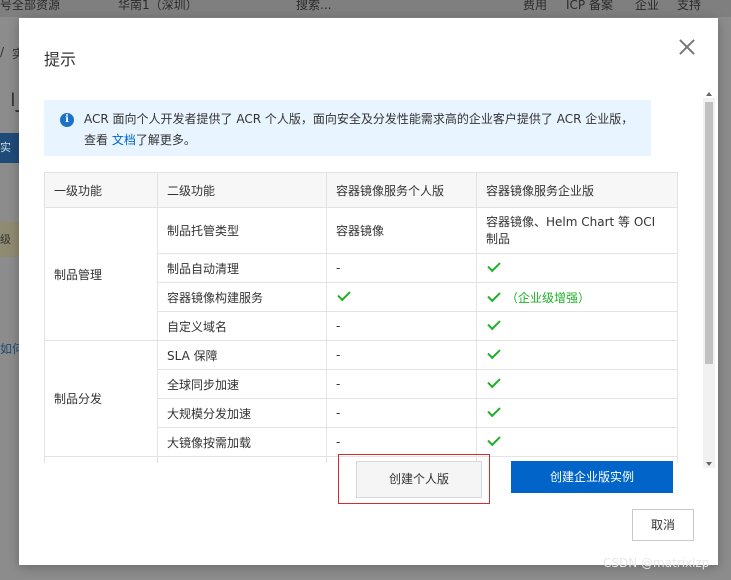  Describe the element at coordinates (401, 230) in the screenshot. I see `personal-cell: 容器镜像` at that location.